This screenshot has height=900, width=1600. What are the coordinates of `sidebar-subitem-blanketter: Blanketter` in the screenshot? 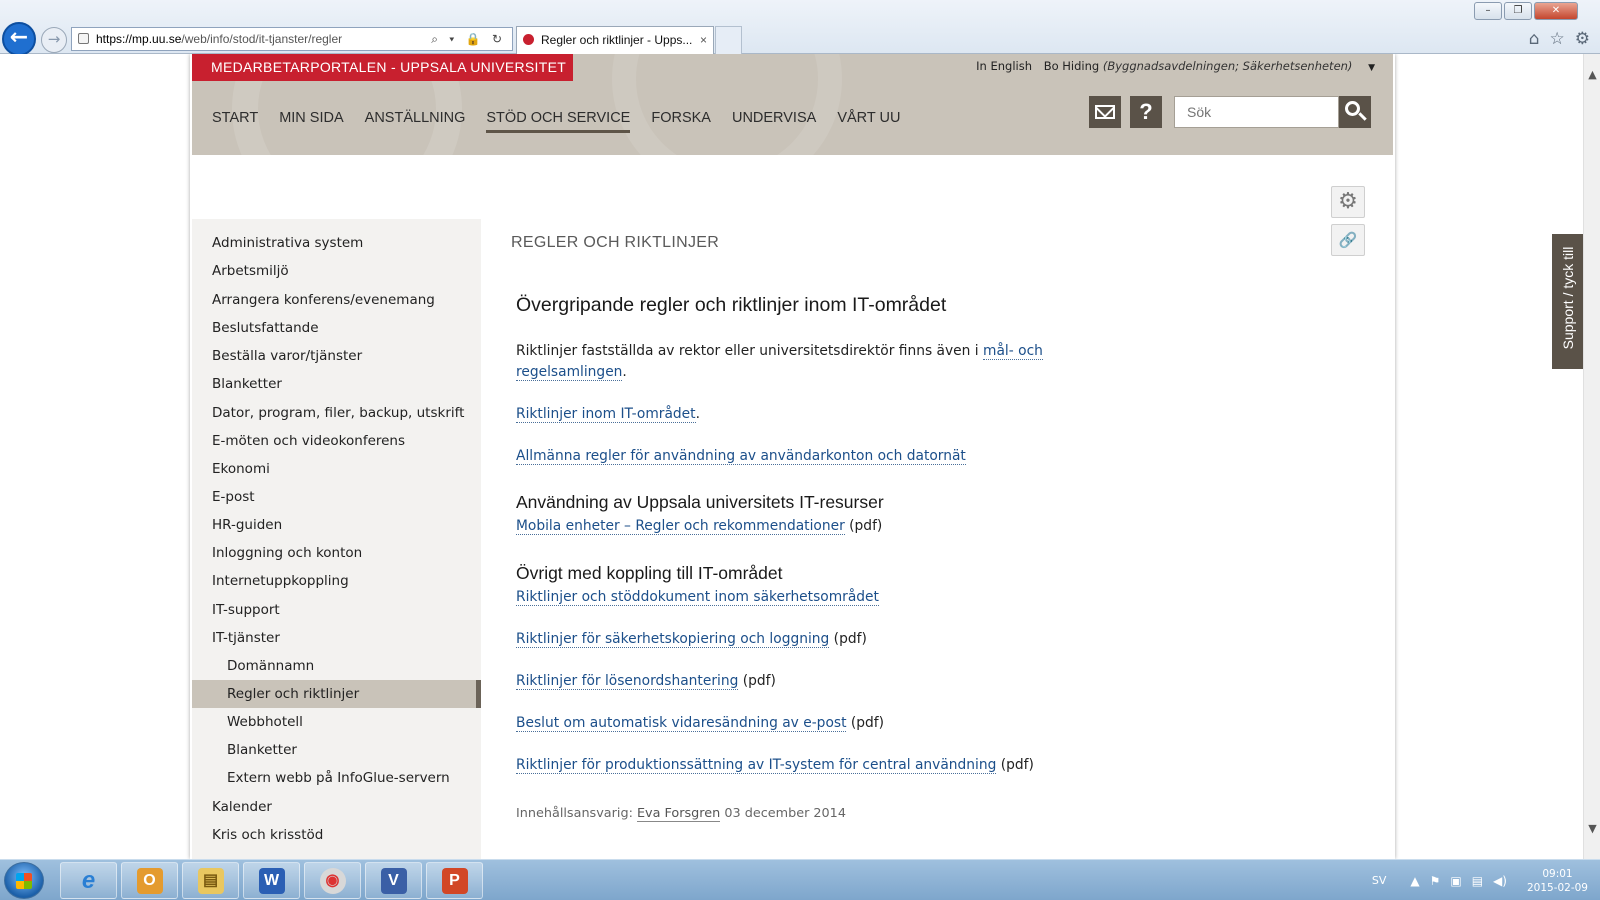 It's located at (336, 750).